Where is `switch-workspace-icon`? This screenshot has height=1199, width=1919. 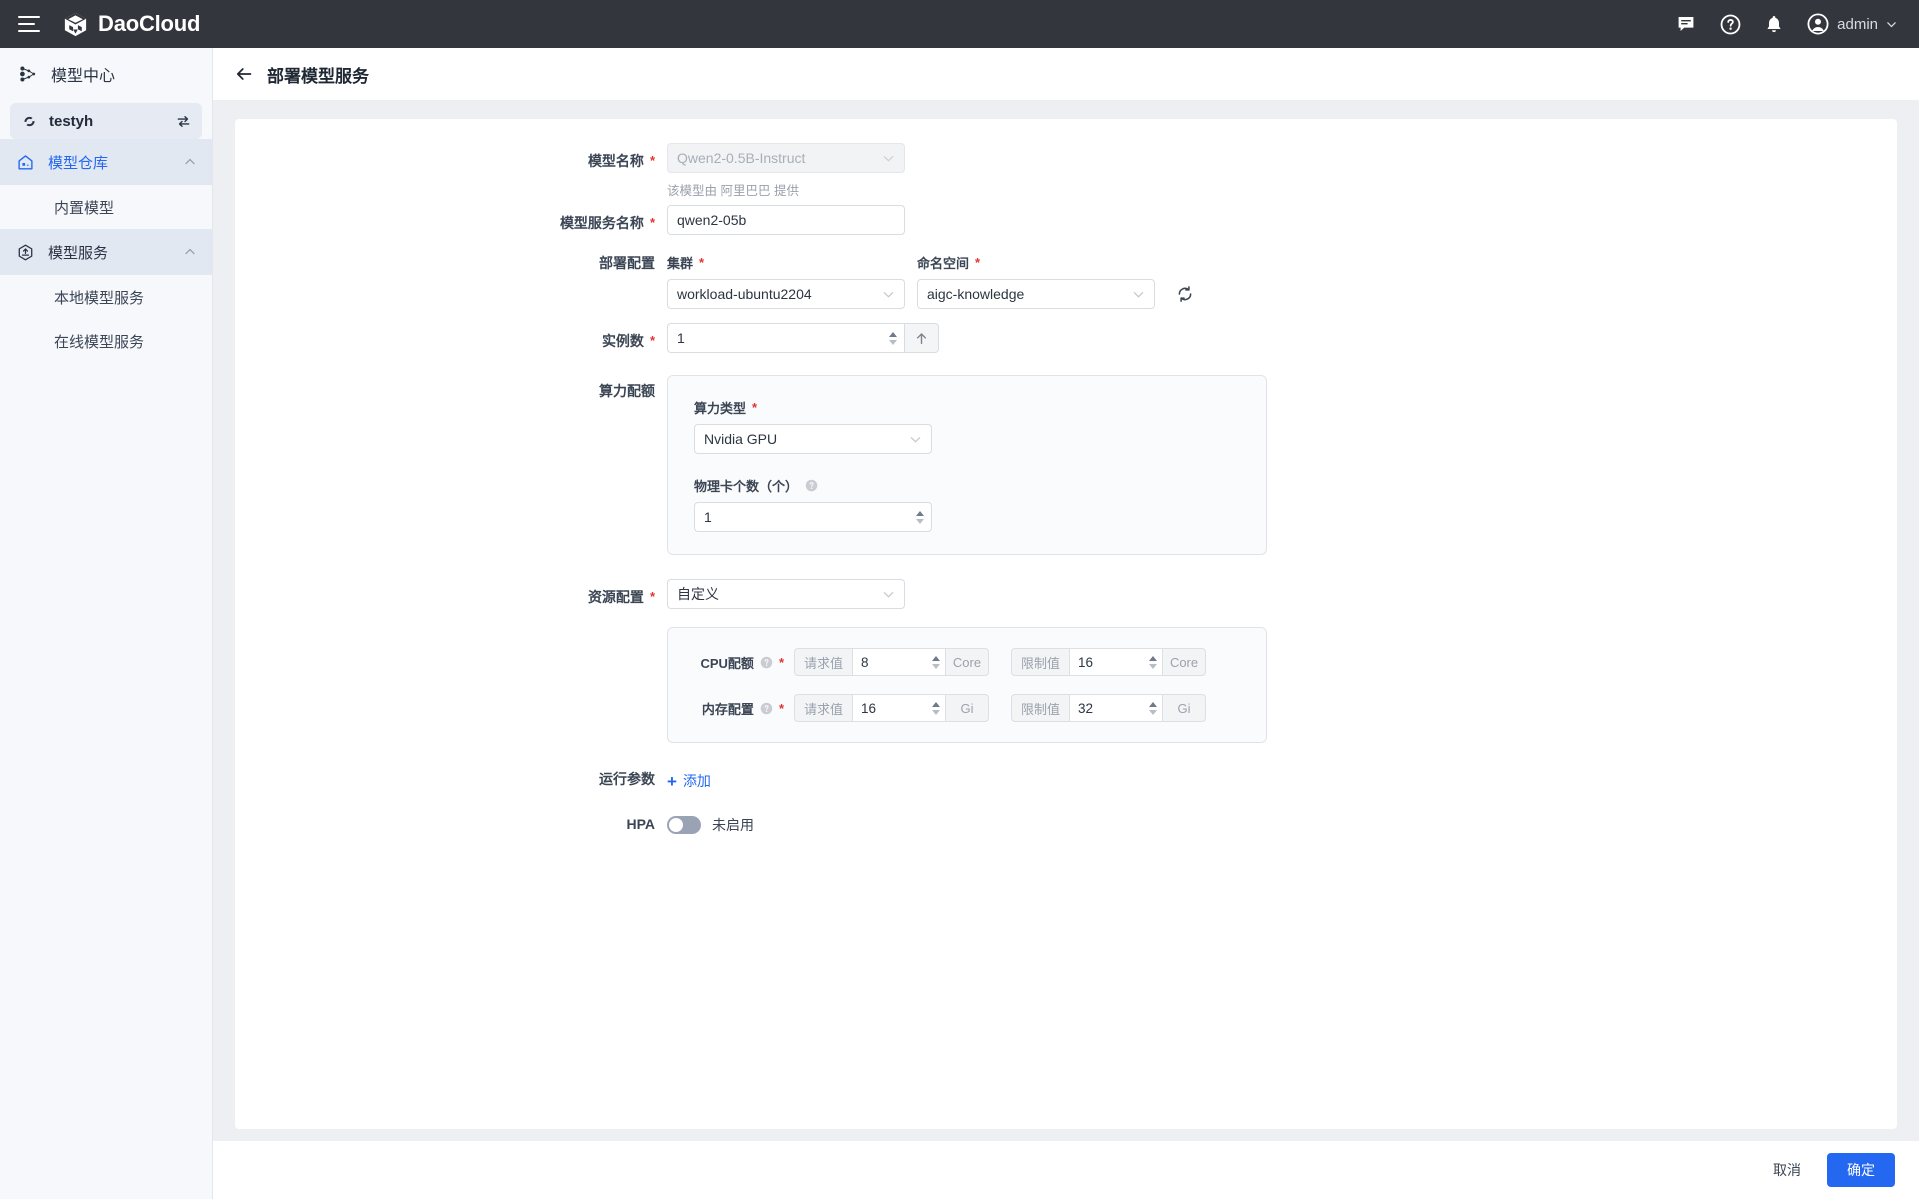
switch-workspace-icon is located at coordinates (183, 121).